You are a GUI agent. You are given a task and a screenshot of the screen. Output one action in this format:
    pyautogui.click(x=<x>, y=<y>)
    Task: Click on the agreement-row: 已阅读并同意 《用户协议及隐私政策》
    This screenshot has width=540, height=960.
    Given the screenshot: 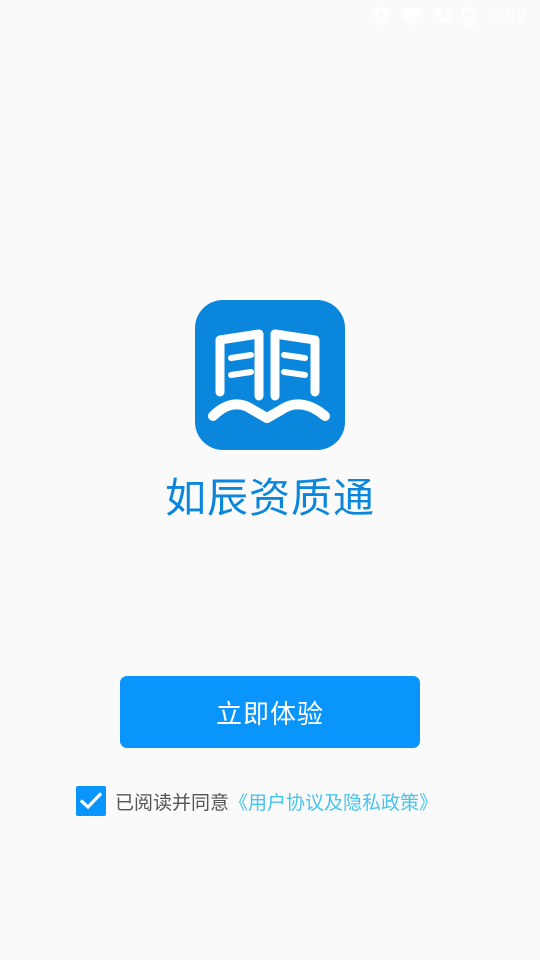 What is the action you would take?
    pyautogui.click(x=257, y=801)
    